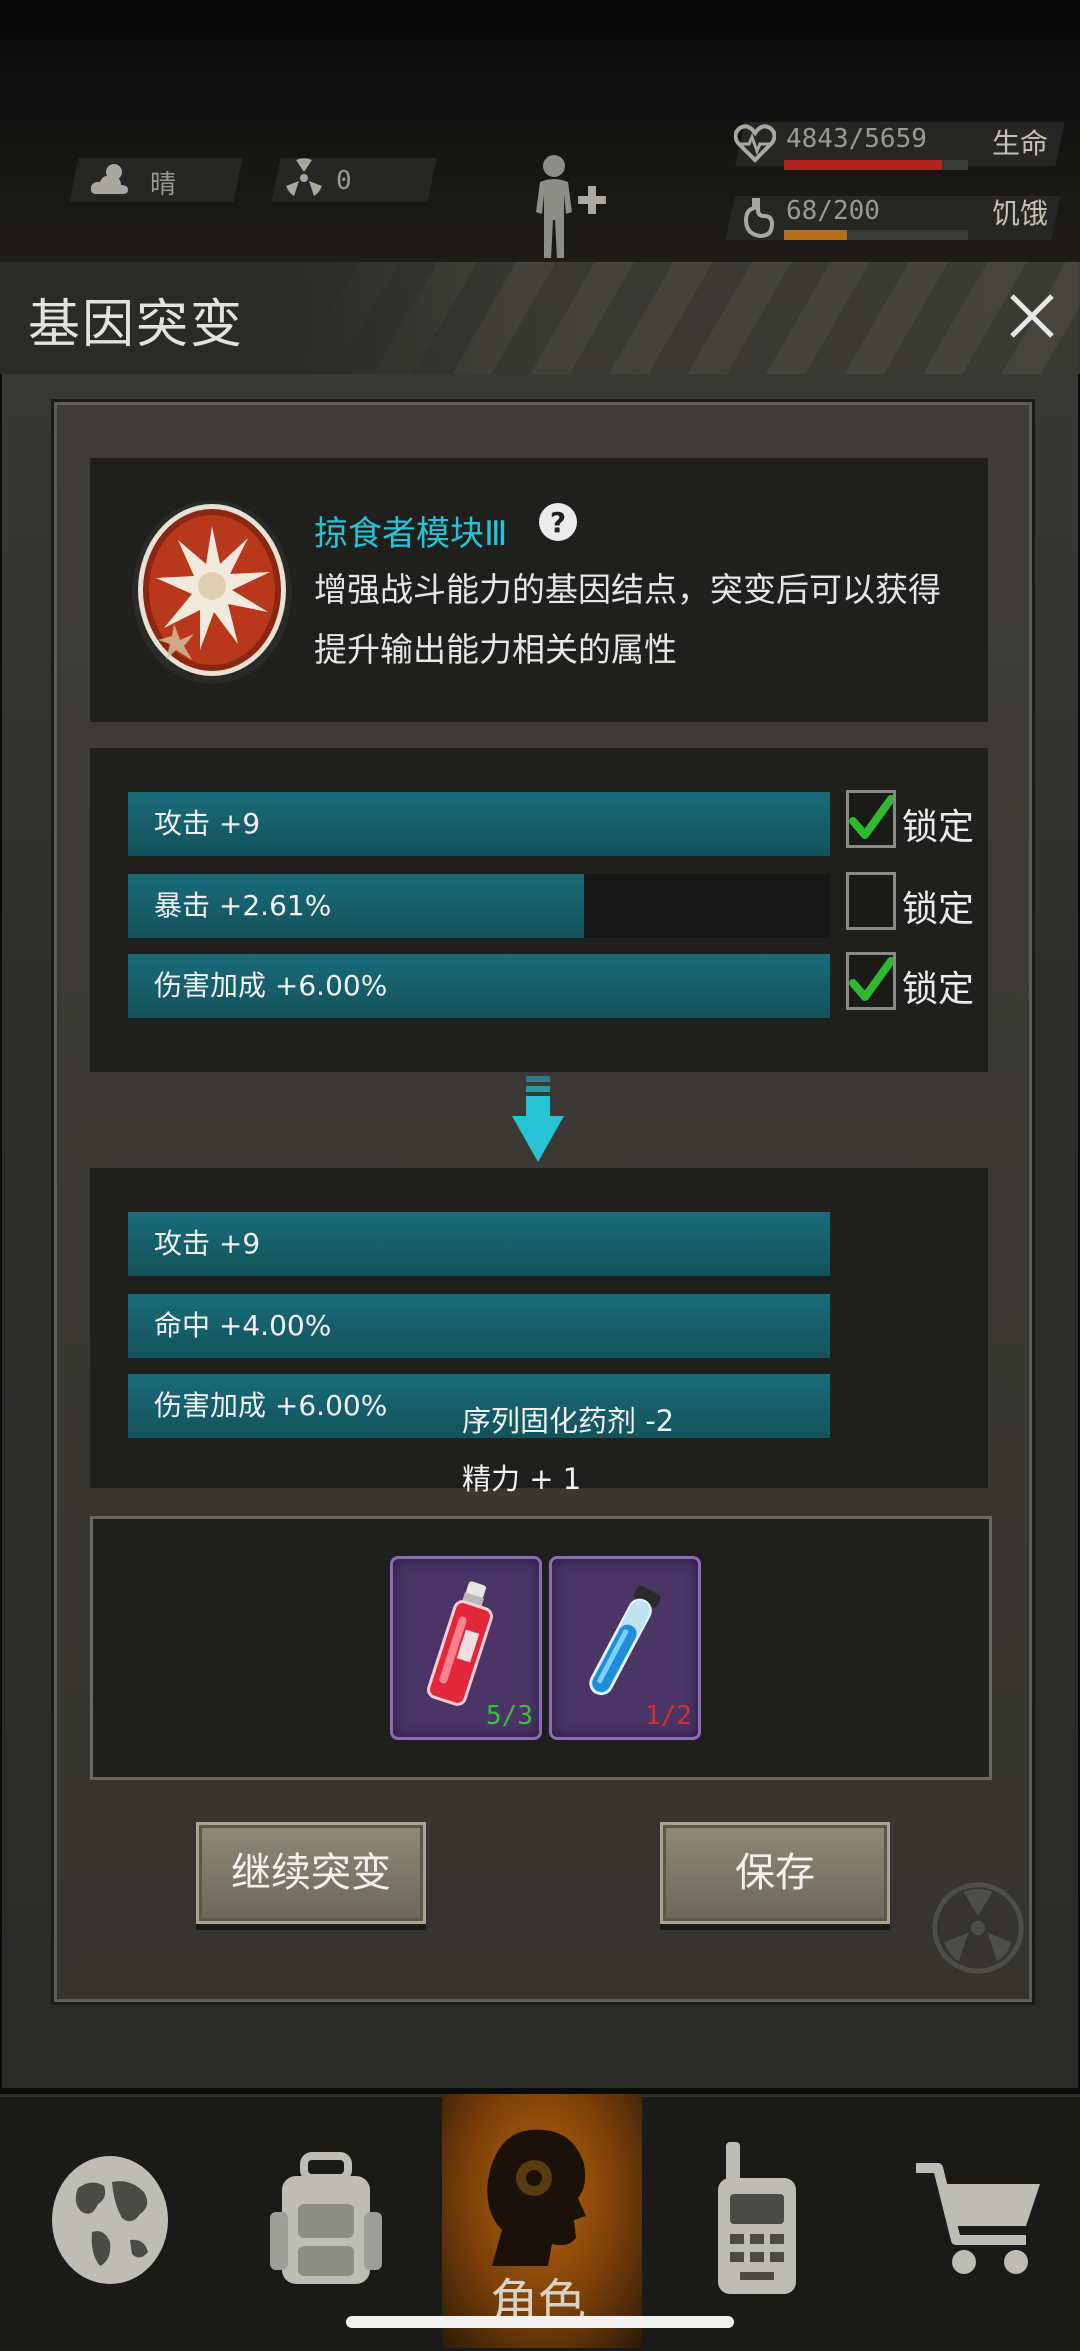  Describe the element at coordinates (344, 181) in the screenshot. I see `radiation-value: 0` at that location.